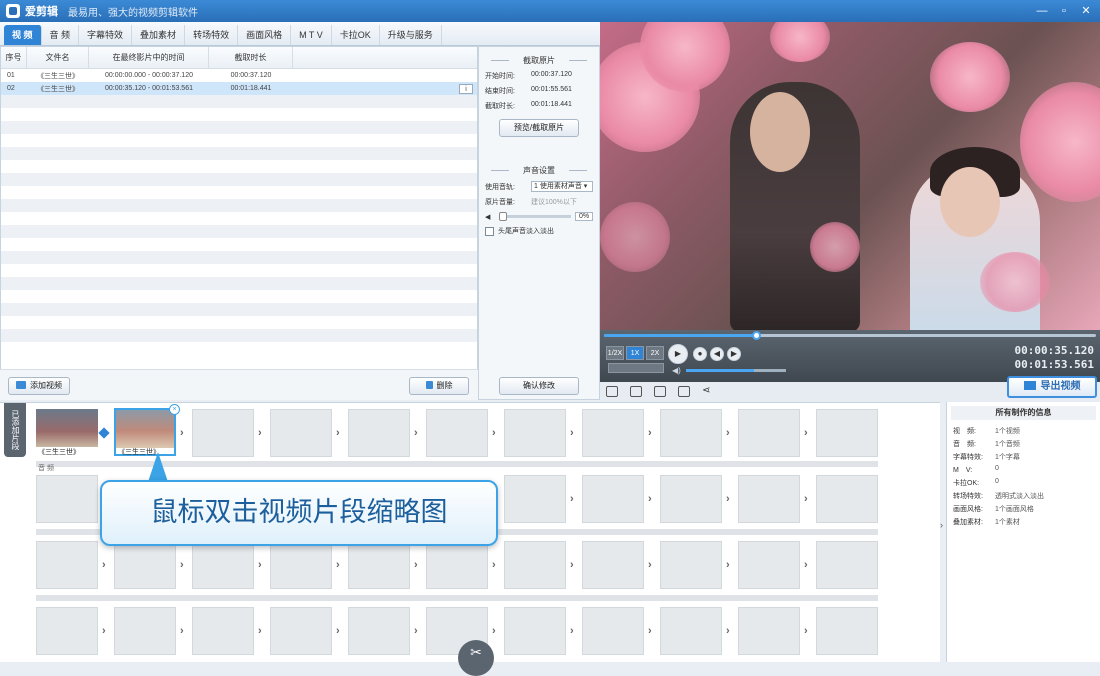 Image resolution: width=1100 pixels, height=676 pixels. Describe the element at coordinates (489, 231) in the screenshot. I see `fade-checkbox` at that location.